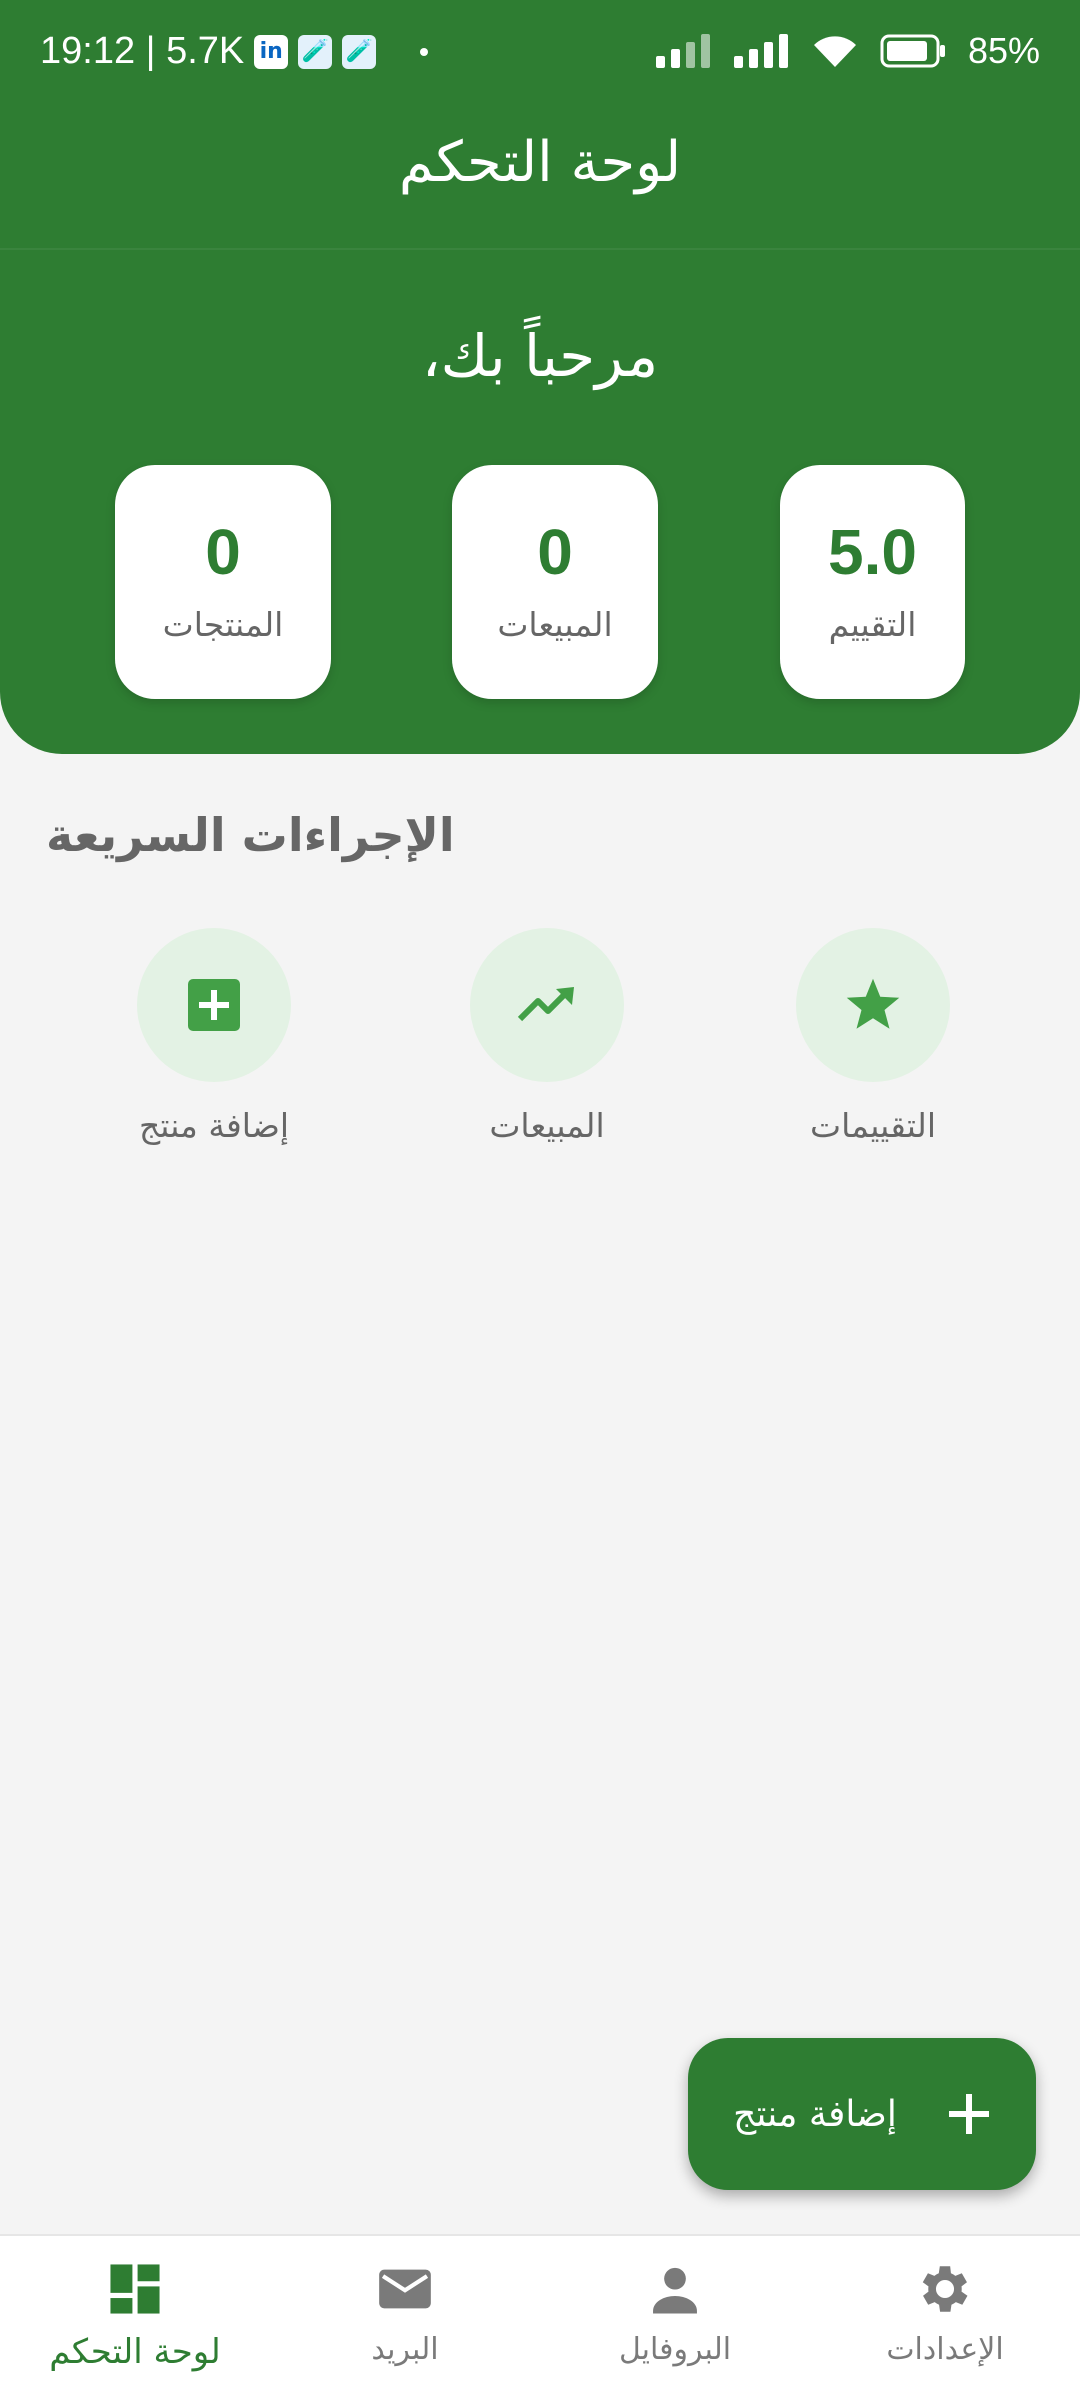 The width and height of the screenshot is (1080, 2400). Describe the element at coordinates (540, 162) in the screenshot. I see `page-title: لوحة التحكم` at that location.